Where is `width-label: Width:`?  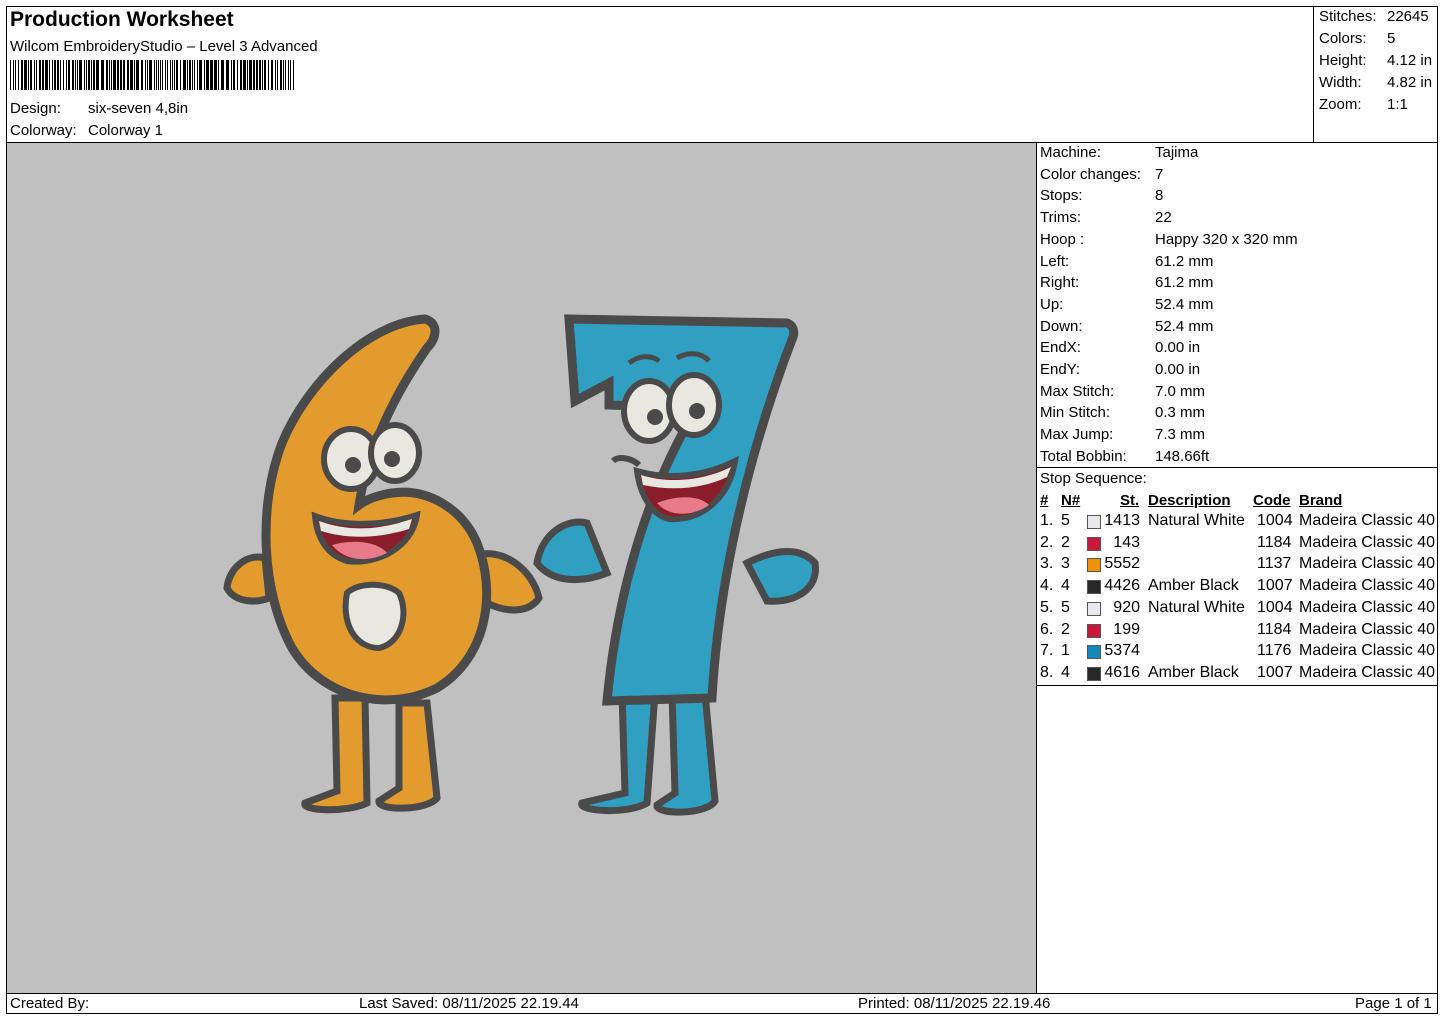 width-label: Width: is located at coordinates (1340, 82).